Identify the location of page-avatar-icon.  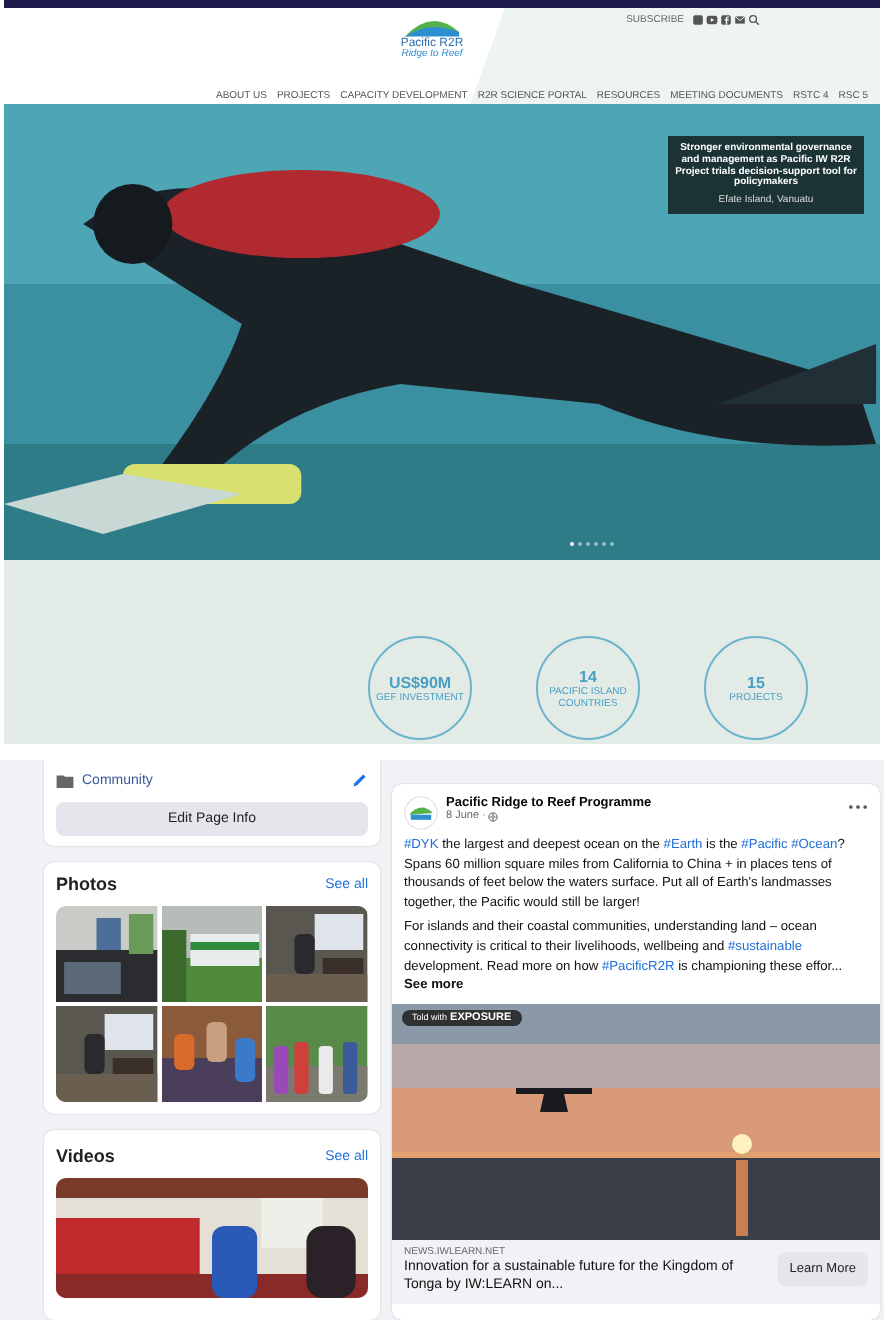
(421, 813).